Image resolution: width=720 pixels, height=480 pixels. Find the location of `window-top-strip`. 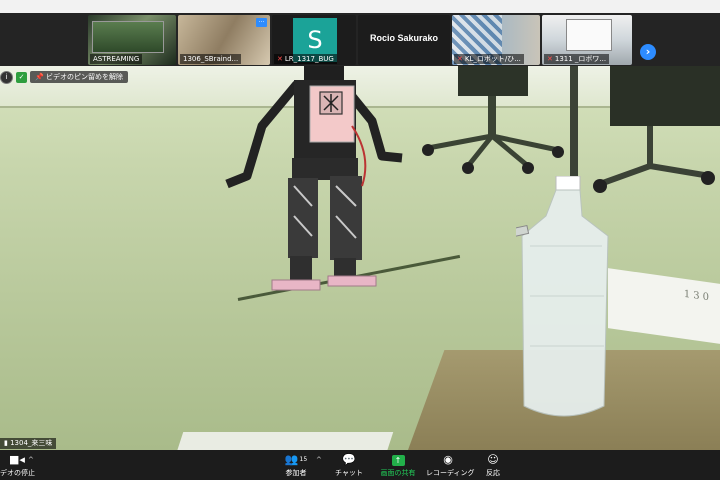

window-top-strip is located at coordinates (360, 6).